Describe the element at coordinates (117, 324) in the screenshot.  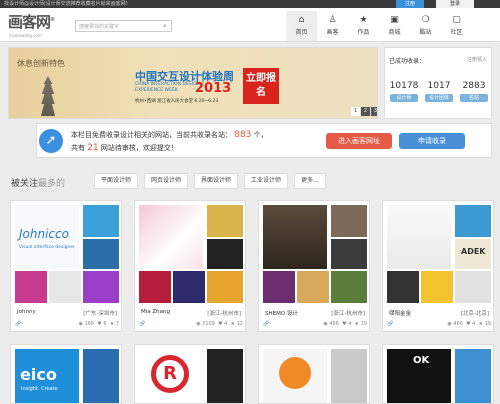
I see `favs-count: 7` at that location.